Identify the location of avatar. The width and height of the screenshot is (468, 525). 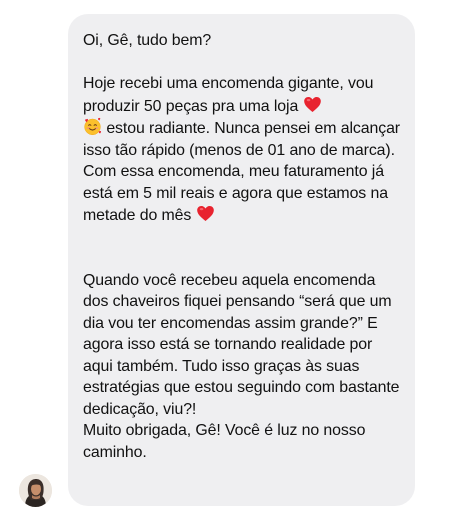
(35, 490).